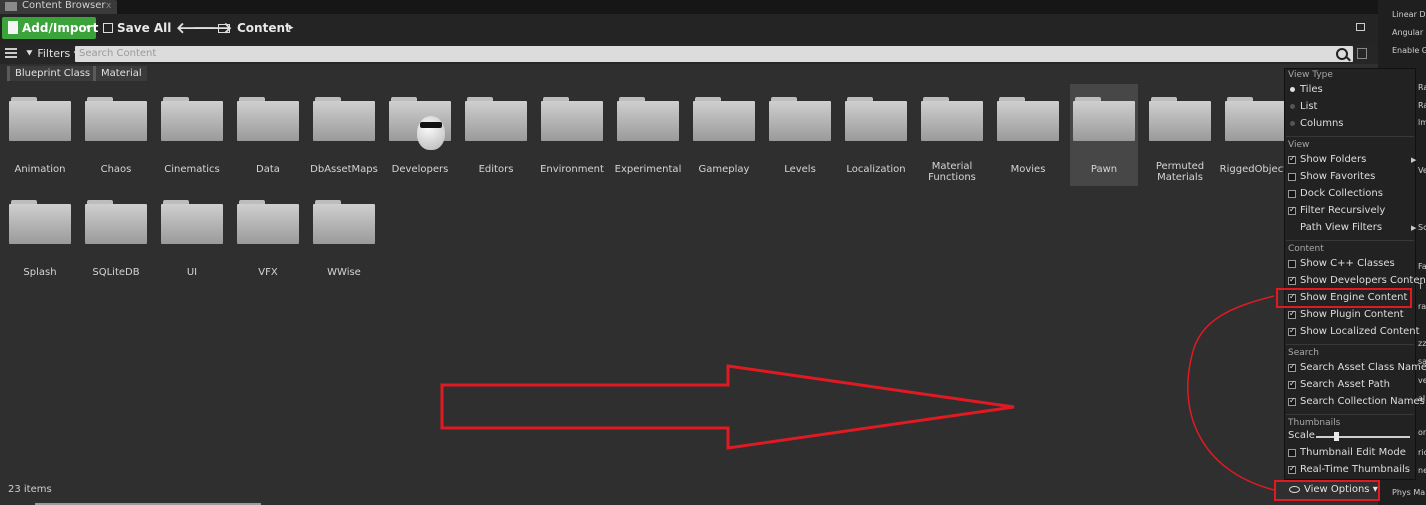 The image size is (1426, 505). I want to click on annotation-curve, so click(1231, 393).